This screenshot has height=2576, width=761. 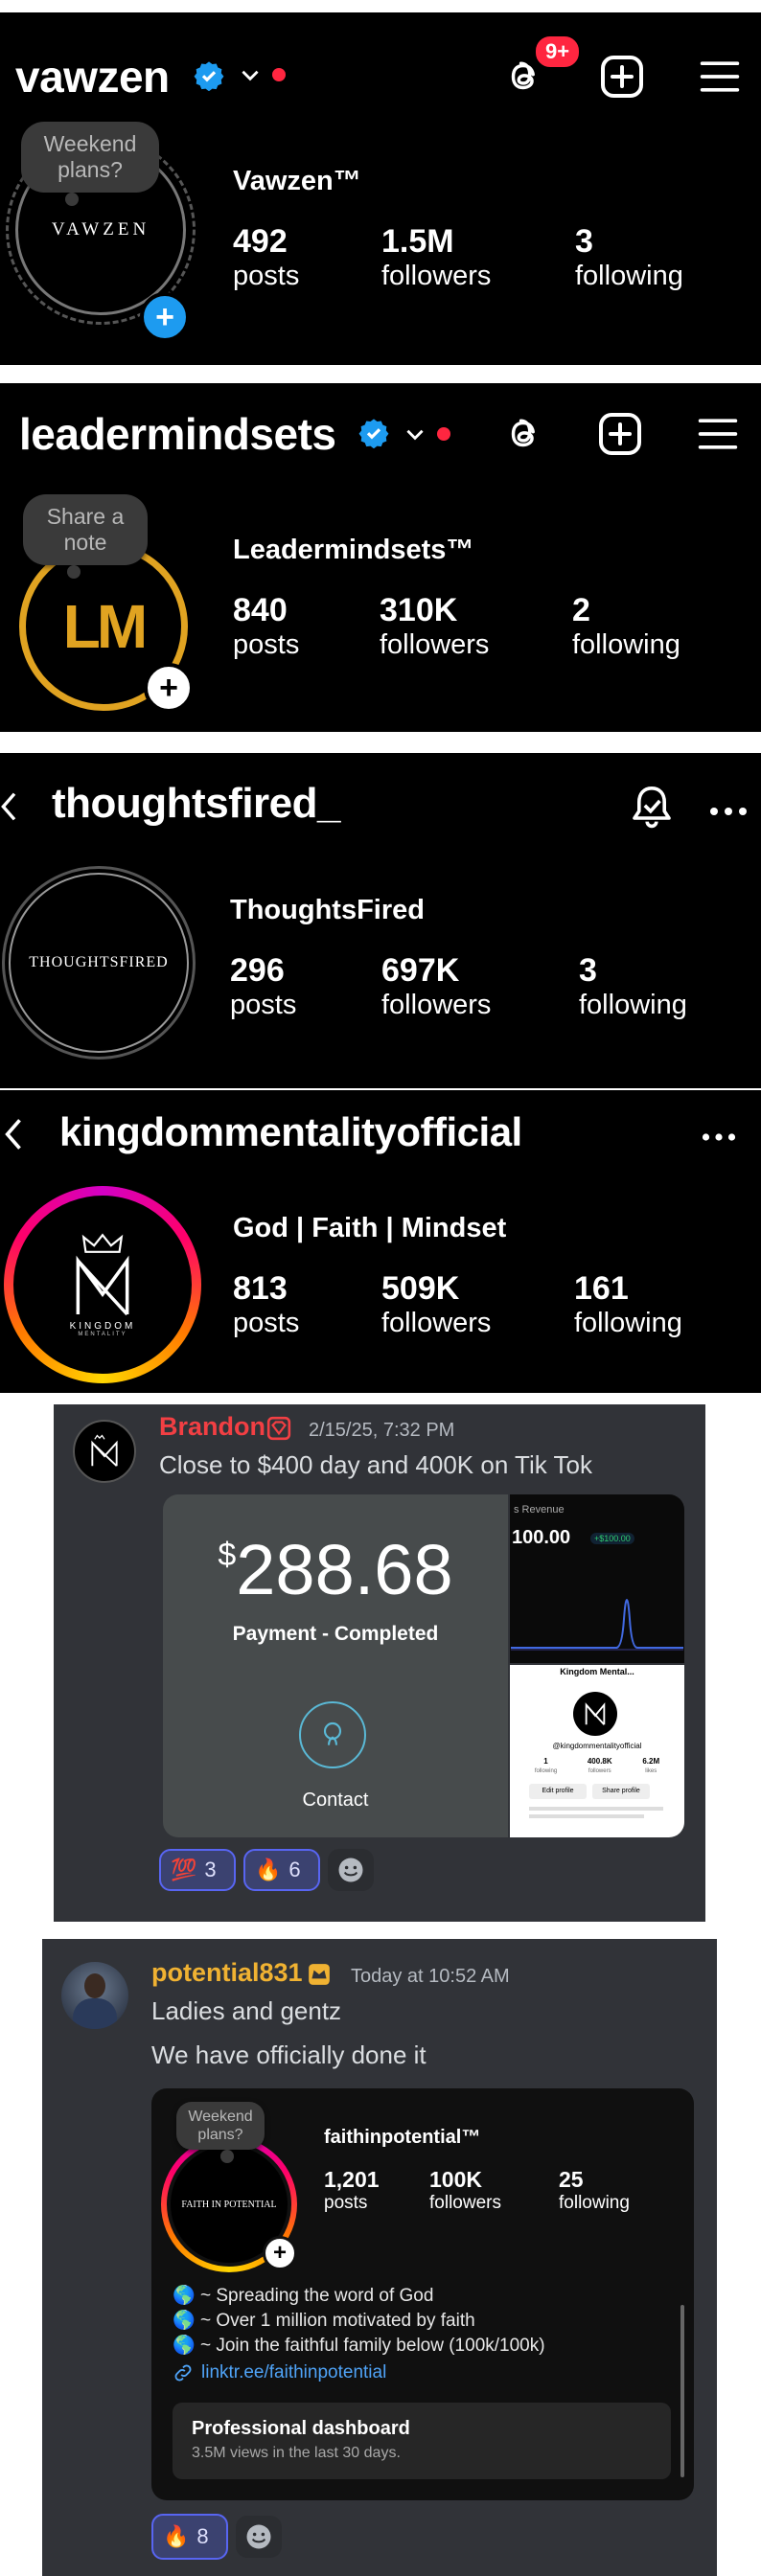 I want to click on stat-followers: 509K followers, so click(x=436, y=1304).